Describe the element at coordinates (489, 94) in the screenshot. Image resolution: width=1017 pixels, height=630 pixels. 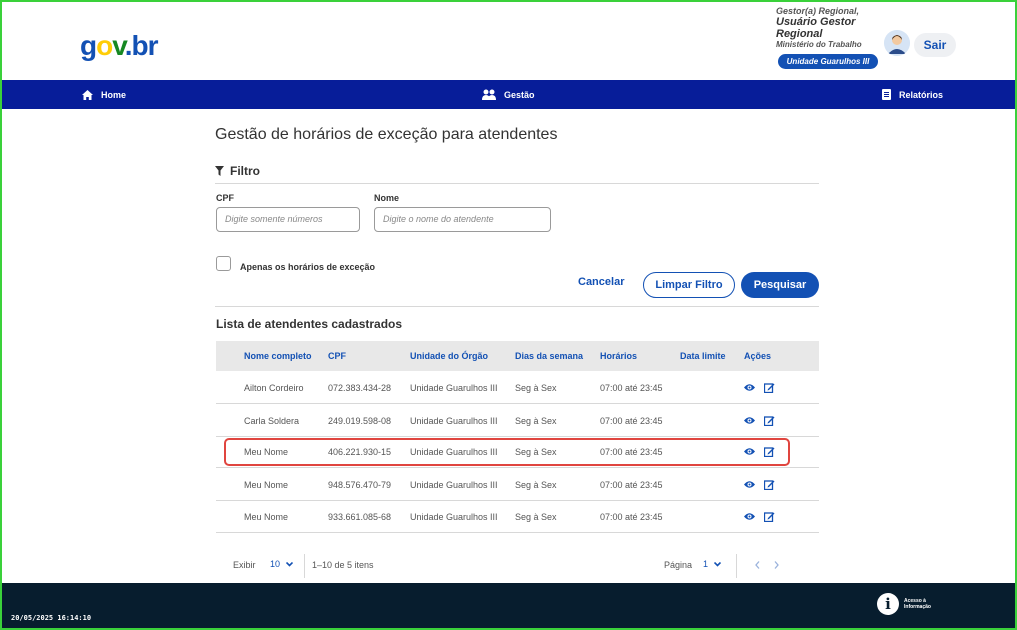
I see `users-icon` at that location.